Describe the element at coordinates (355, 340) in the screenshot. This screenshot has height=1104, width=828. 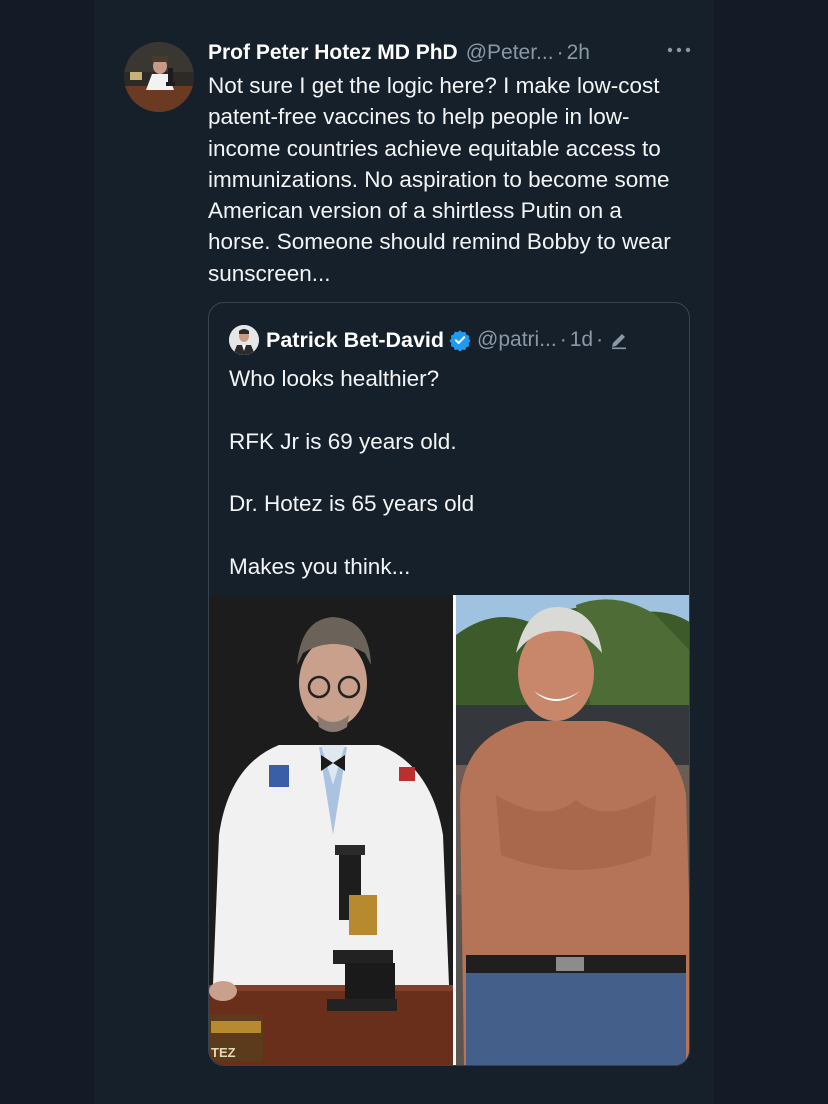
I see `quoted-author-display-name: Patrick Bet-David` at that location.